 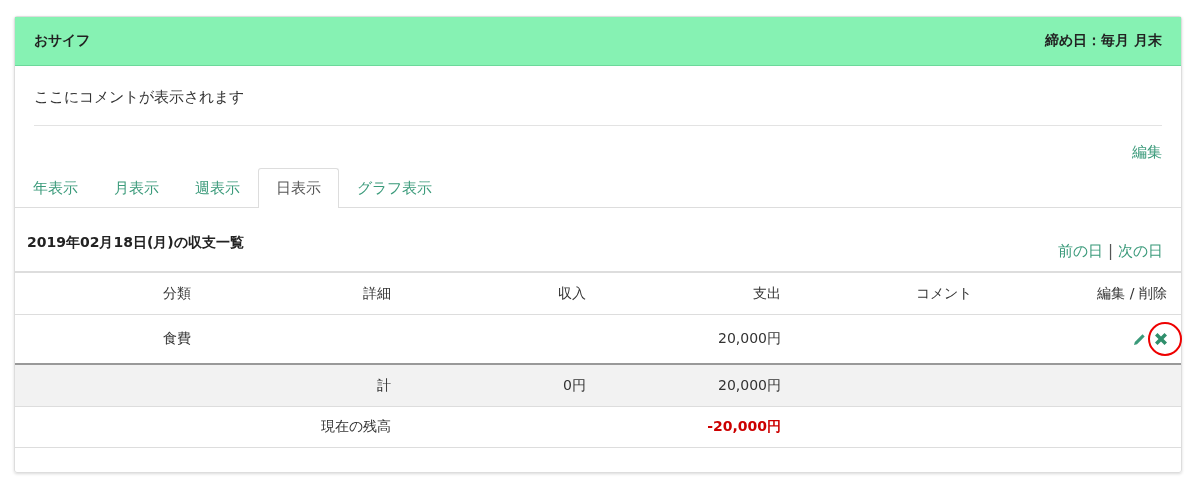 I want to click on view-tab: 月表示, so click(x=136, y=188).